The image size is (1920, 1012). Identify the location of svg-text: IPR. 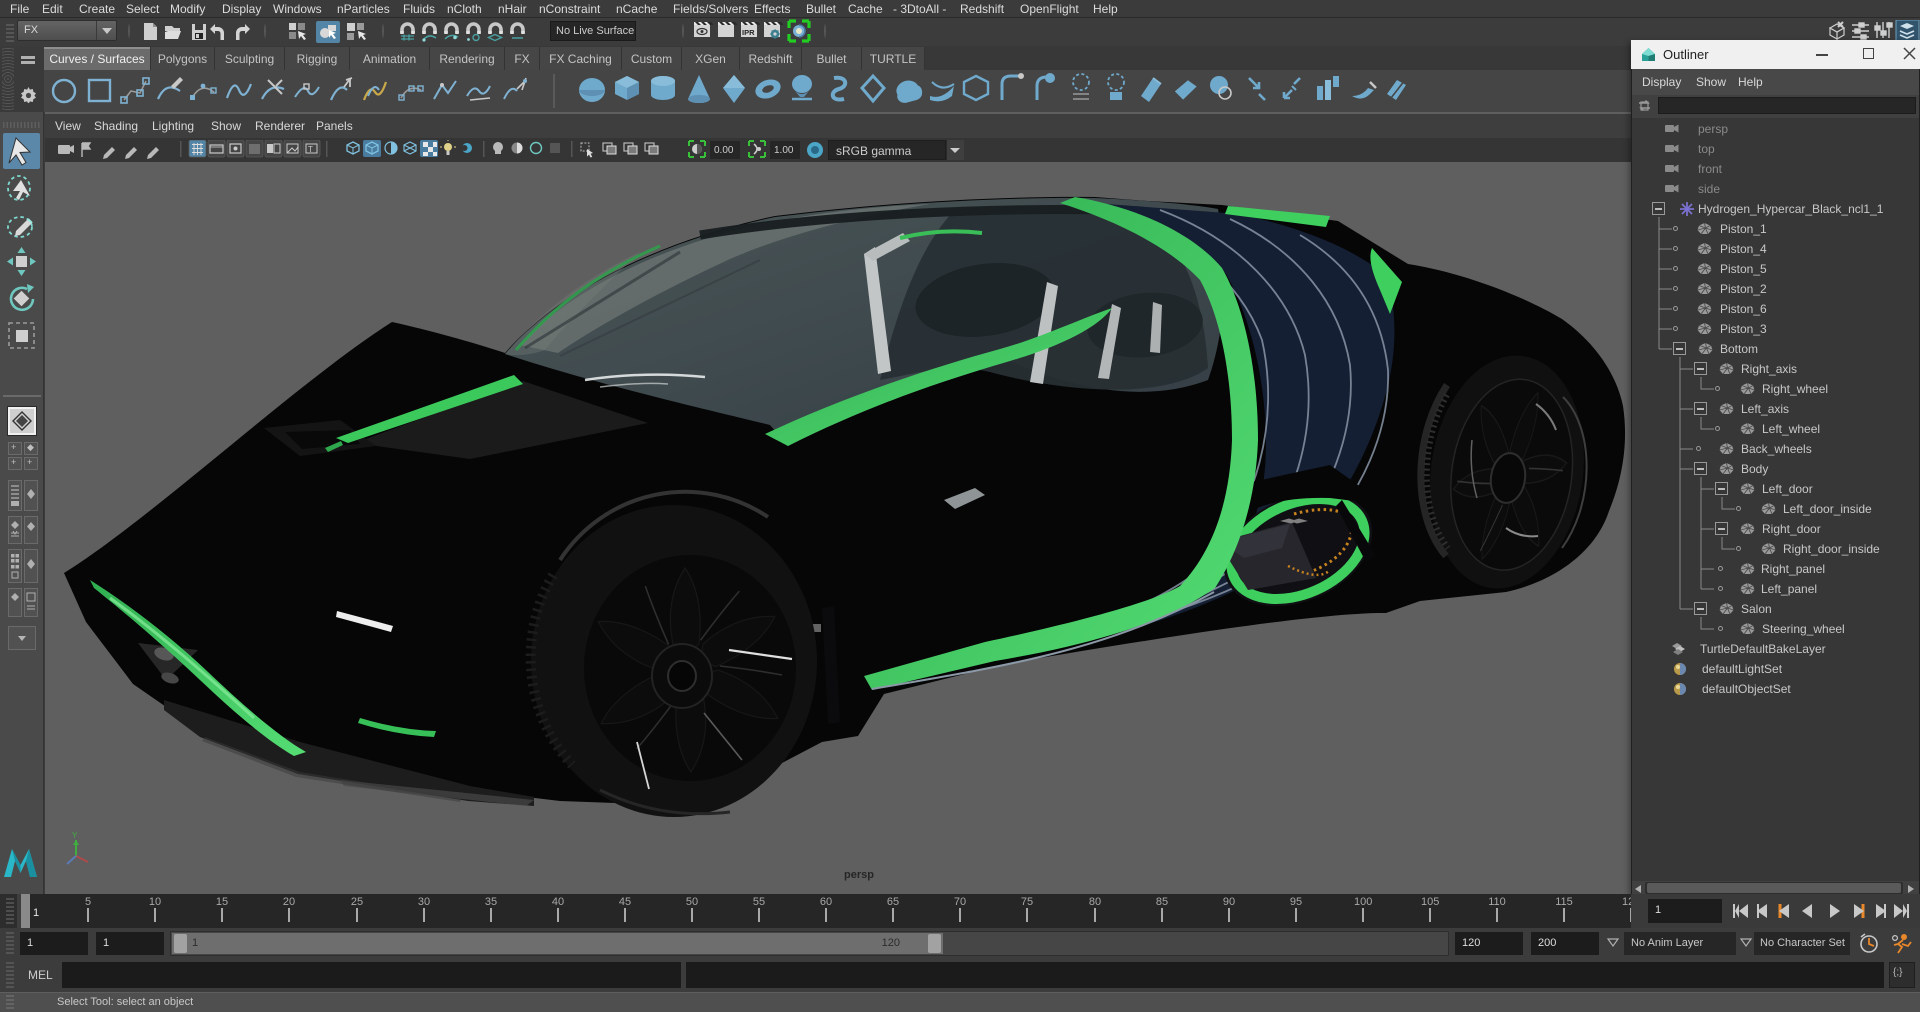
(748, 32).